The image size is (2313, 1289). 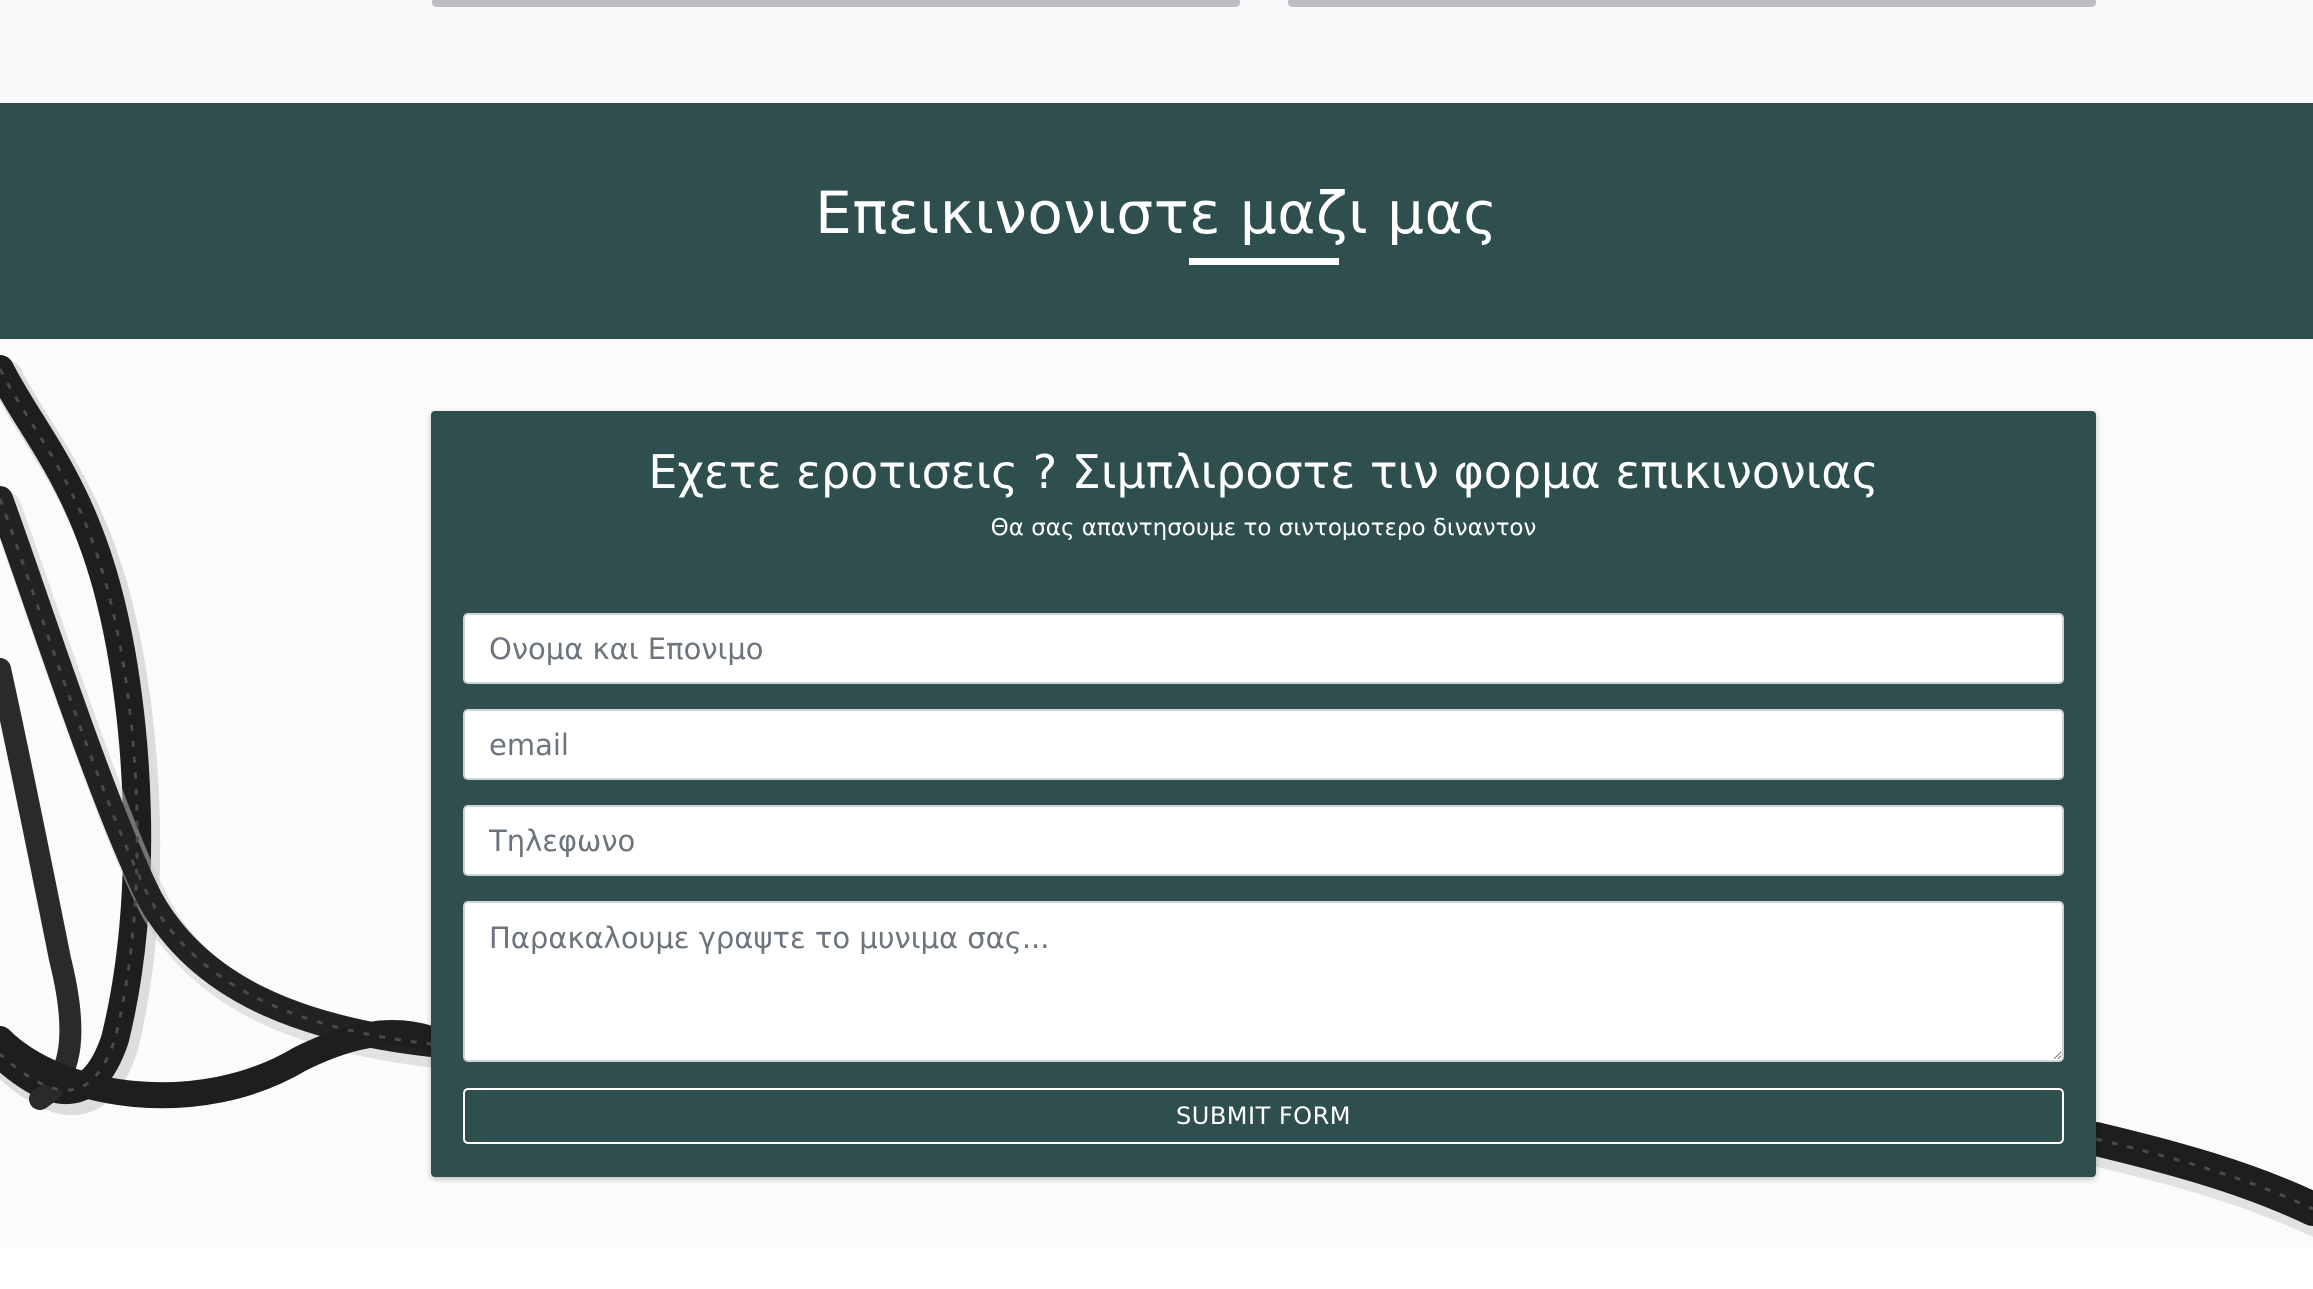 What do you see at coordinates (1263, 840) in the screenshot?
I see `phone-field` at bounding box center [1263, 840].